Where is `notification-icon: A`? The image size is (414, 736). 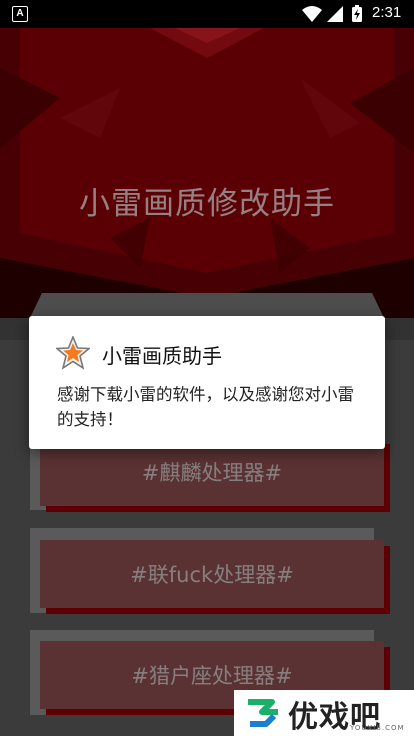
notification-icon: A is located at coordinates (20, 14).